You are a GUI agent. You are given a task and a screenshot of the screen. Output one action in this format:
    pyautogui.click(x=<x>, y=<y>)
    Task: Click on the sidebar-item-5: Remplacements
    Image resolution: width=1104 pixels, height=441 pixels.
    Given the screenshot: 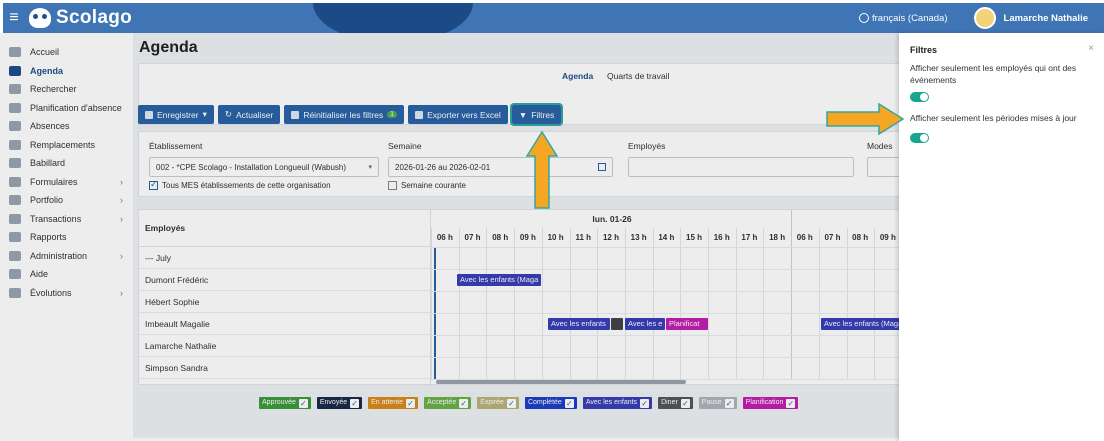 What is the action you would take?
    pyautogui.click(x=68, y=145)
    